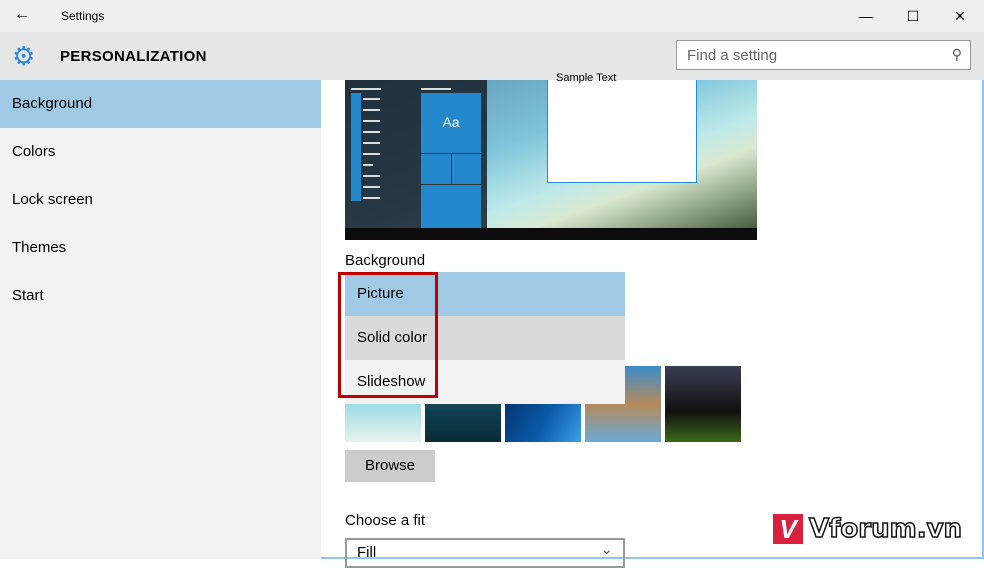  Describe the element at coordinates (823, 55) in the screenshot. I see `search-input: Find a setting ⚲` at that location.